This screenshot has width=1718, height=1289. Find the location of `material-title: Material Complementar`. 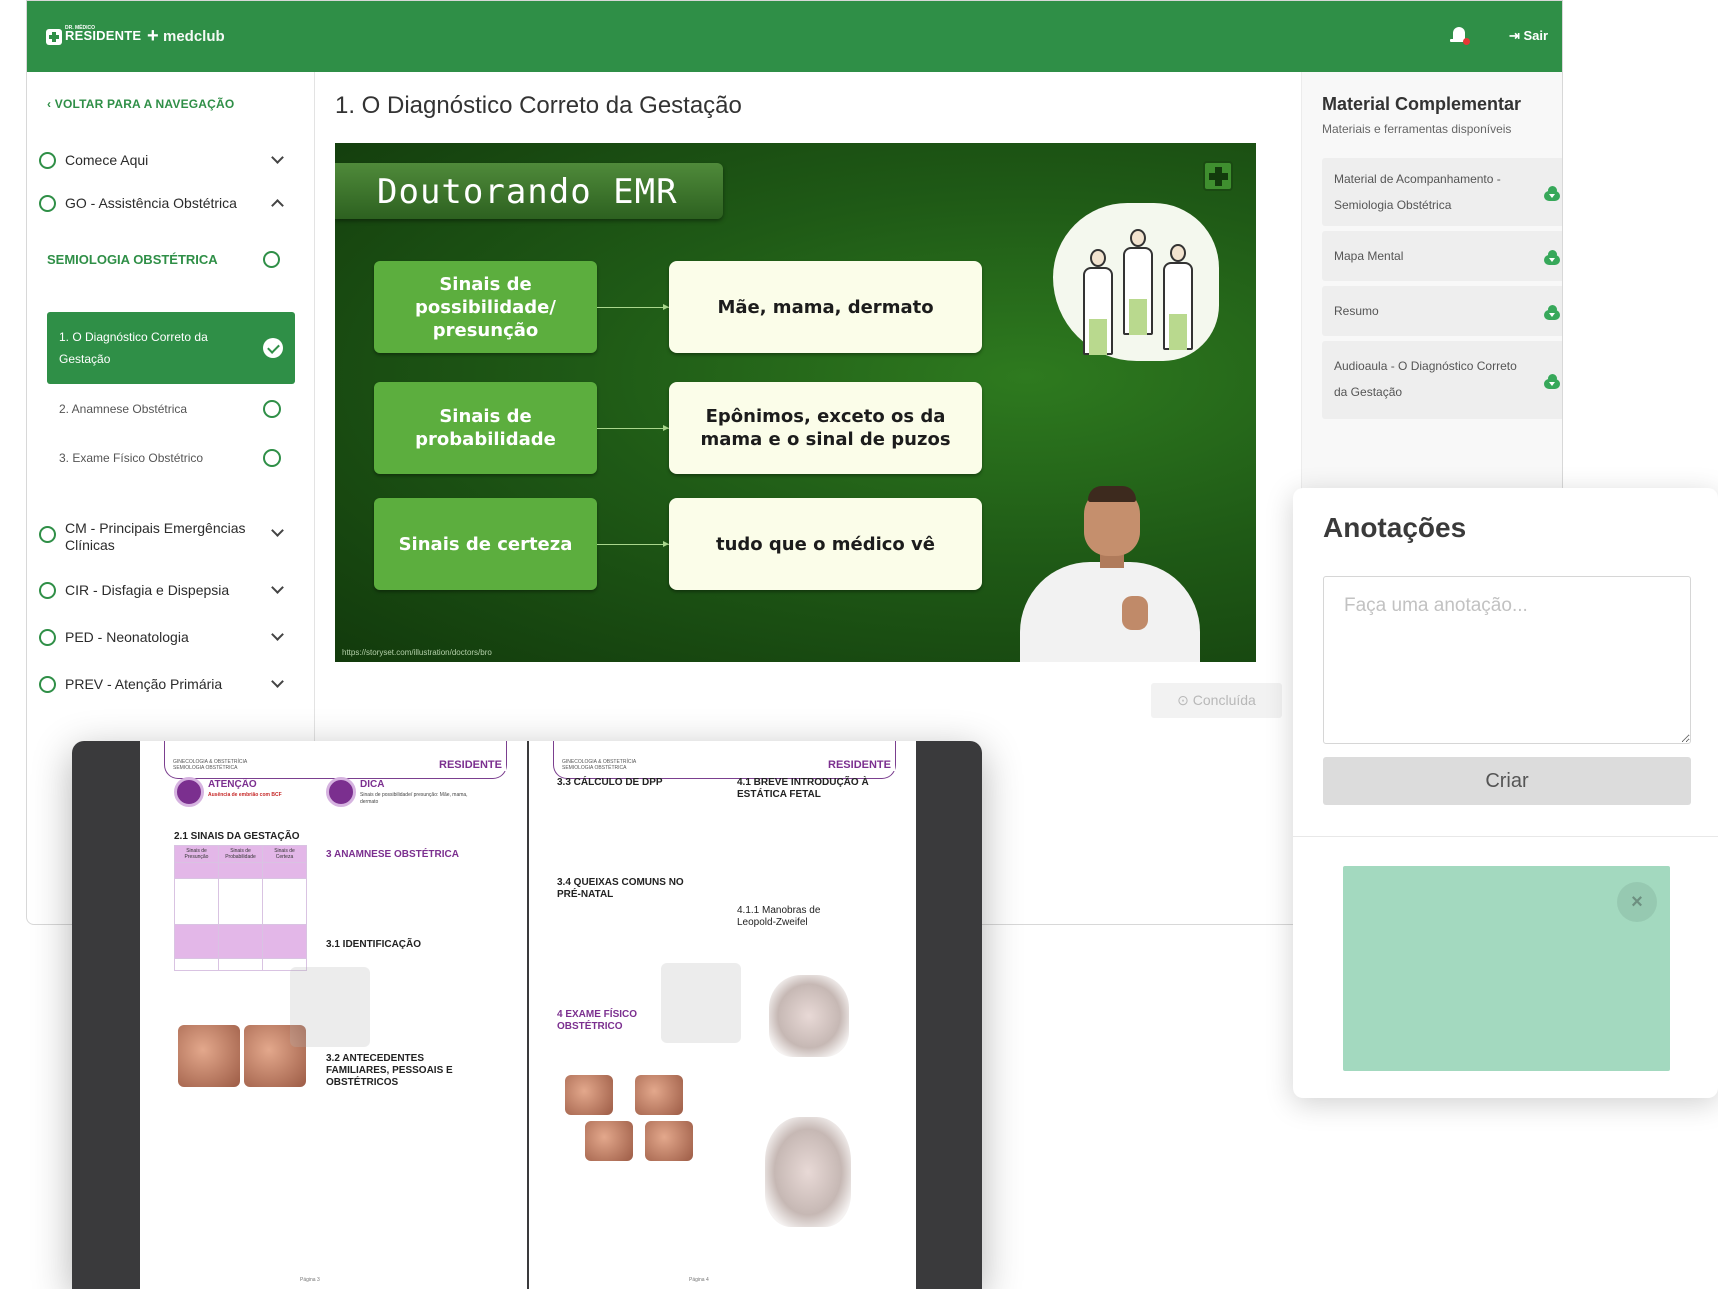

material-title: Material Complementar is located at coordinates (1422, 104).